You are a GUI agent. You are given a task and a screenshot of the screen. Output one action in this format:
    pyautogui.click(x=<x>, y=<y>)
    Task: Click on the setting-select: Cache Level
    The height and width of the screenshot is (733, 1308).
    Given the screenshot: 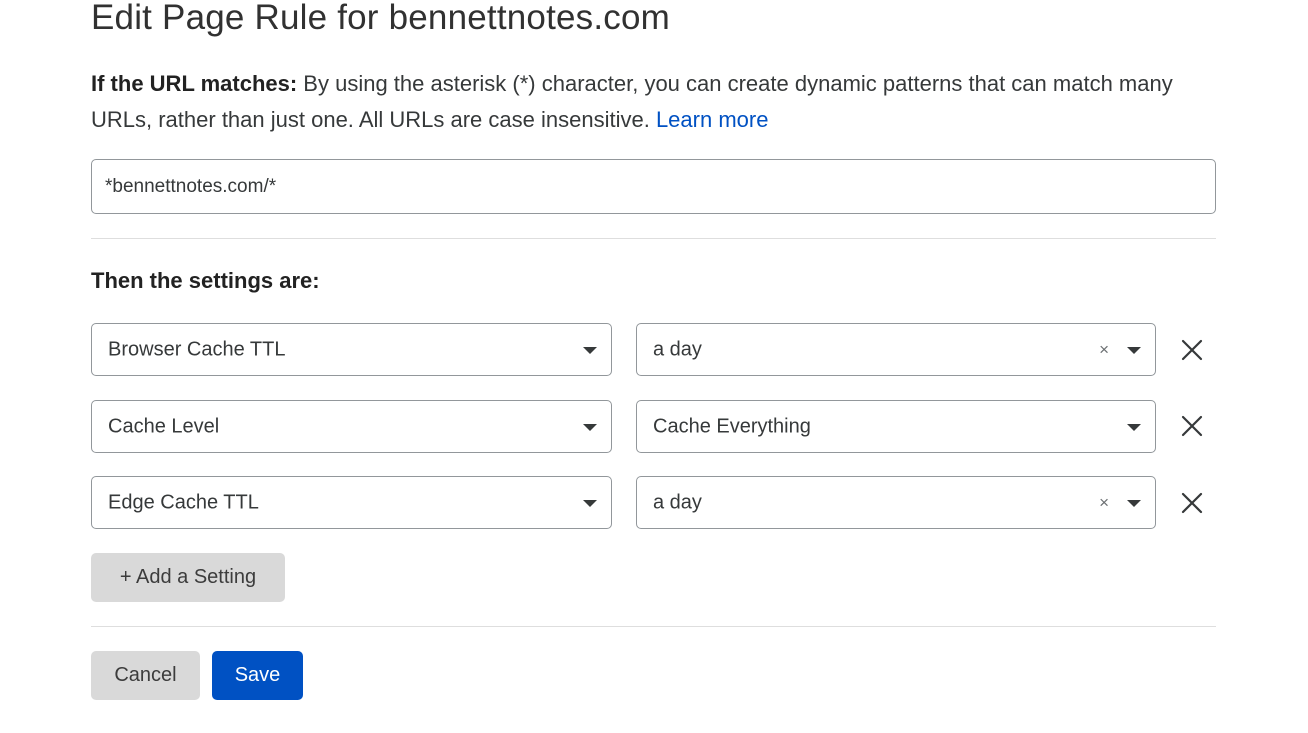 What is the action you would take?
    pyautogui.click(x=351, y=426)
    